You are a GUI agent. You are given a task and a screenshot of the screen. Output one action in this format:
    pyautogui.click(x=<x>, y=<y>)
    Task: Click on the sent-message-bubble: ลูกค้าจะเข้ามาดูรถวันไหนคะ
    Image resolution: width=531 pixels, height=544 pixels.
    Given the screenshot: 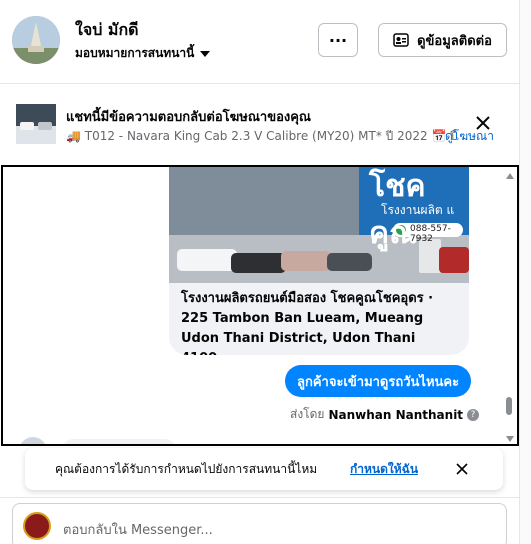 What is the action you would take?
    pyautogui.click(x=378, y=381)
    